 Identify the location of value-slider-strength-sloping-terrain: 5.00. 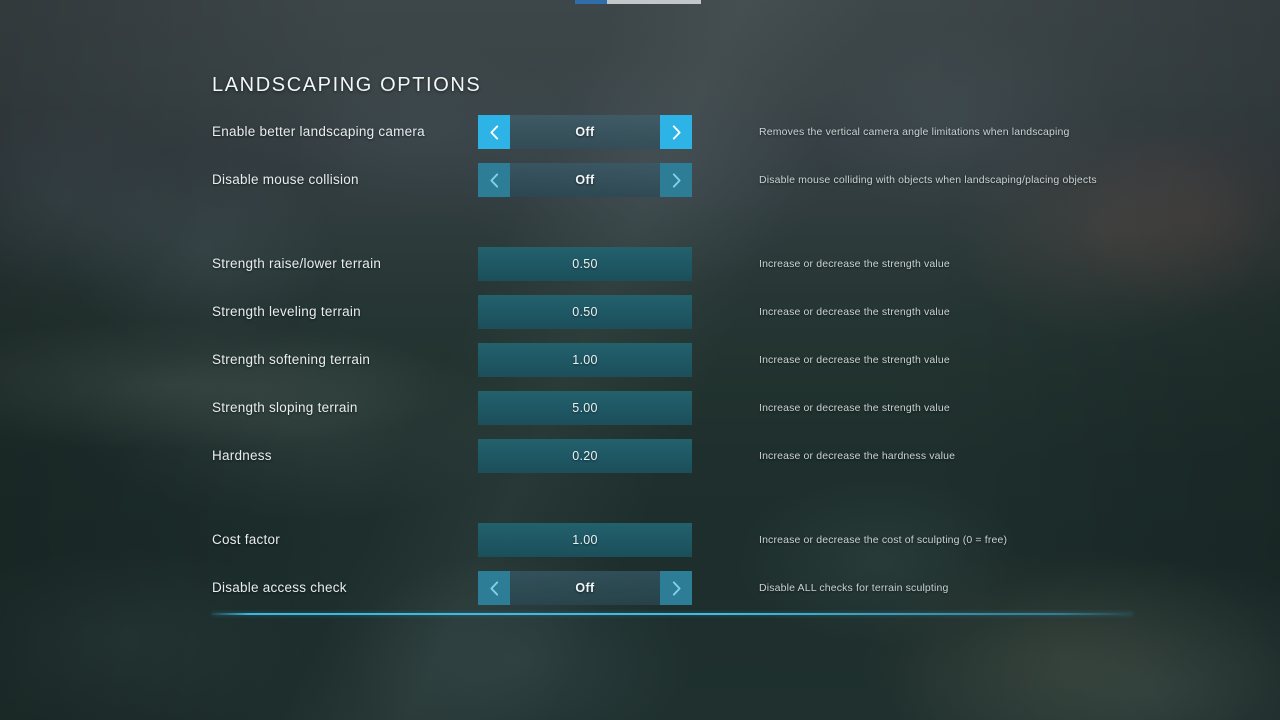
(585, 408).